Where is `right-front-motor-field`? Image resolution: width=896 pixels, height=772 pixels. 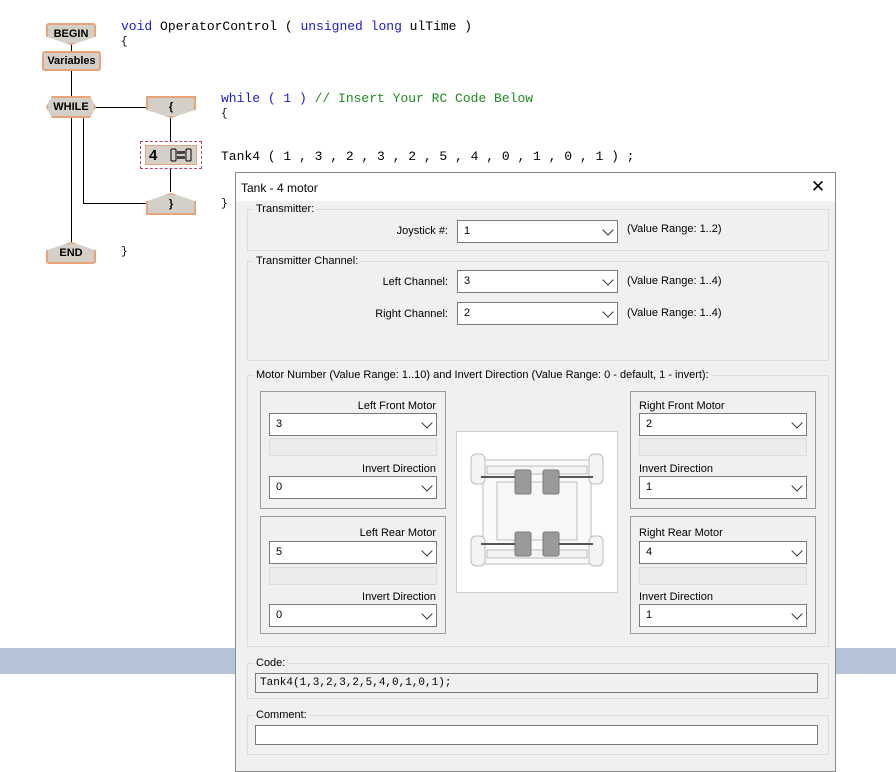
right-front-motor-field is located at coordinates (723, 447).